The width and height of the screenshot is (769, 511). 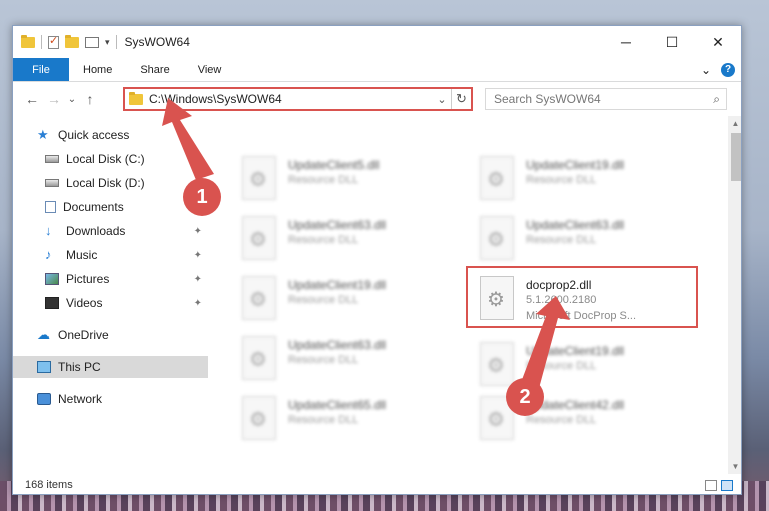 What do you see at coordinates (48, 230) in the screenshot?
I see `download-icon: ↓` at bounding box center [48, 230].